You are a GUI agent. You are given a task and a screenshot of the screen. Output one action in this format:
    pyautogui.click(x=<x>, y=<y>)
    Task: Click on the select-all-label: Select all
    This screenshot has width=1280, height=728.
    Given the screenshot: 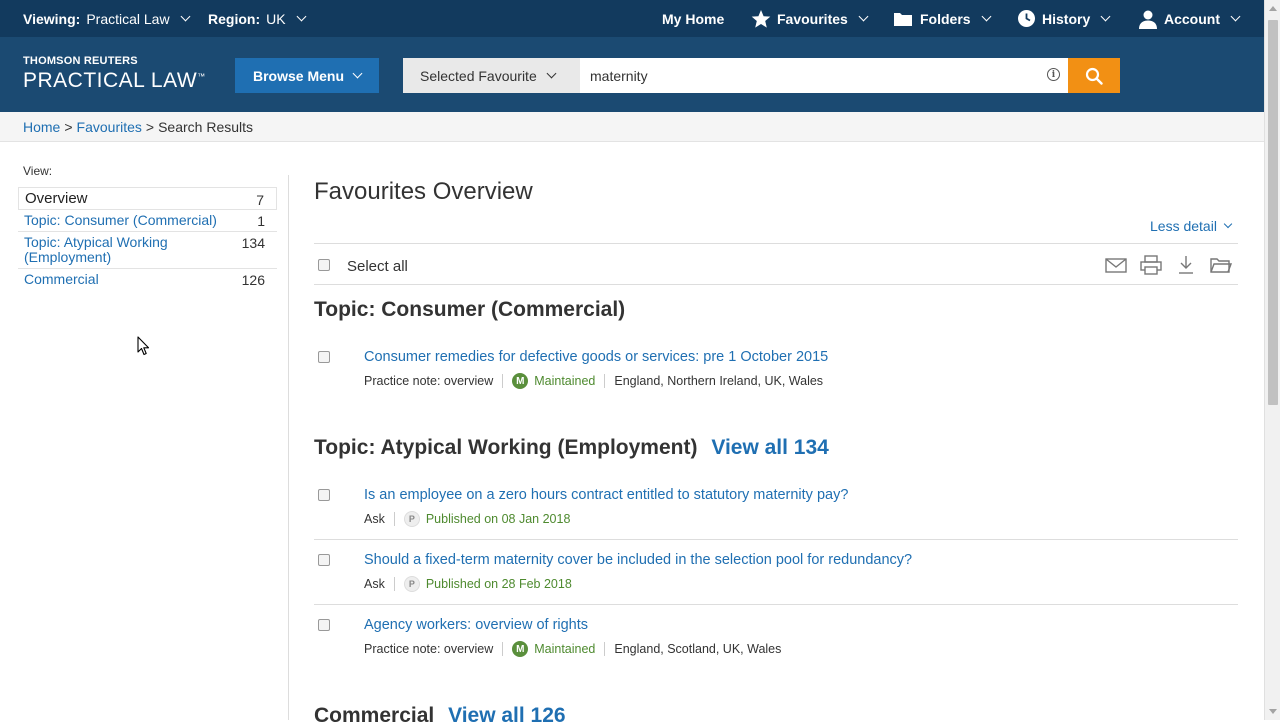 What is the action you would take?
    pyautogui.click(x=377, y=266)
    